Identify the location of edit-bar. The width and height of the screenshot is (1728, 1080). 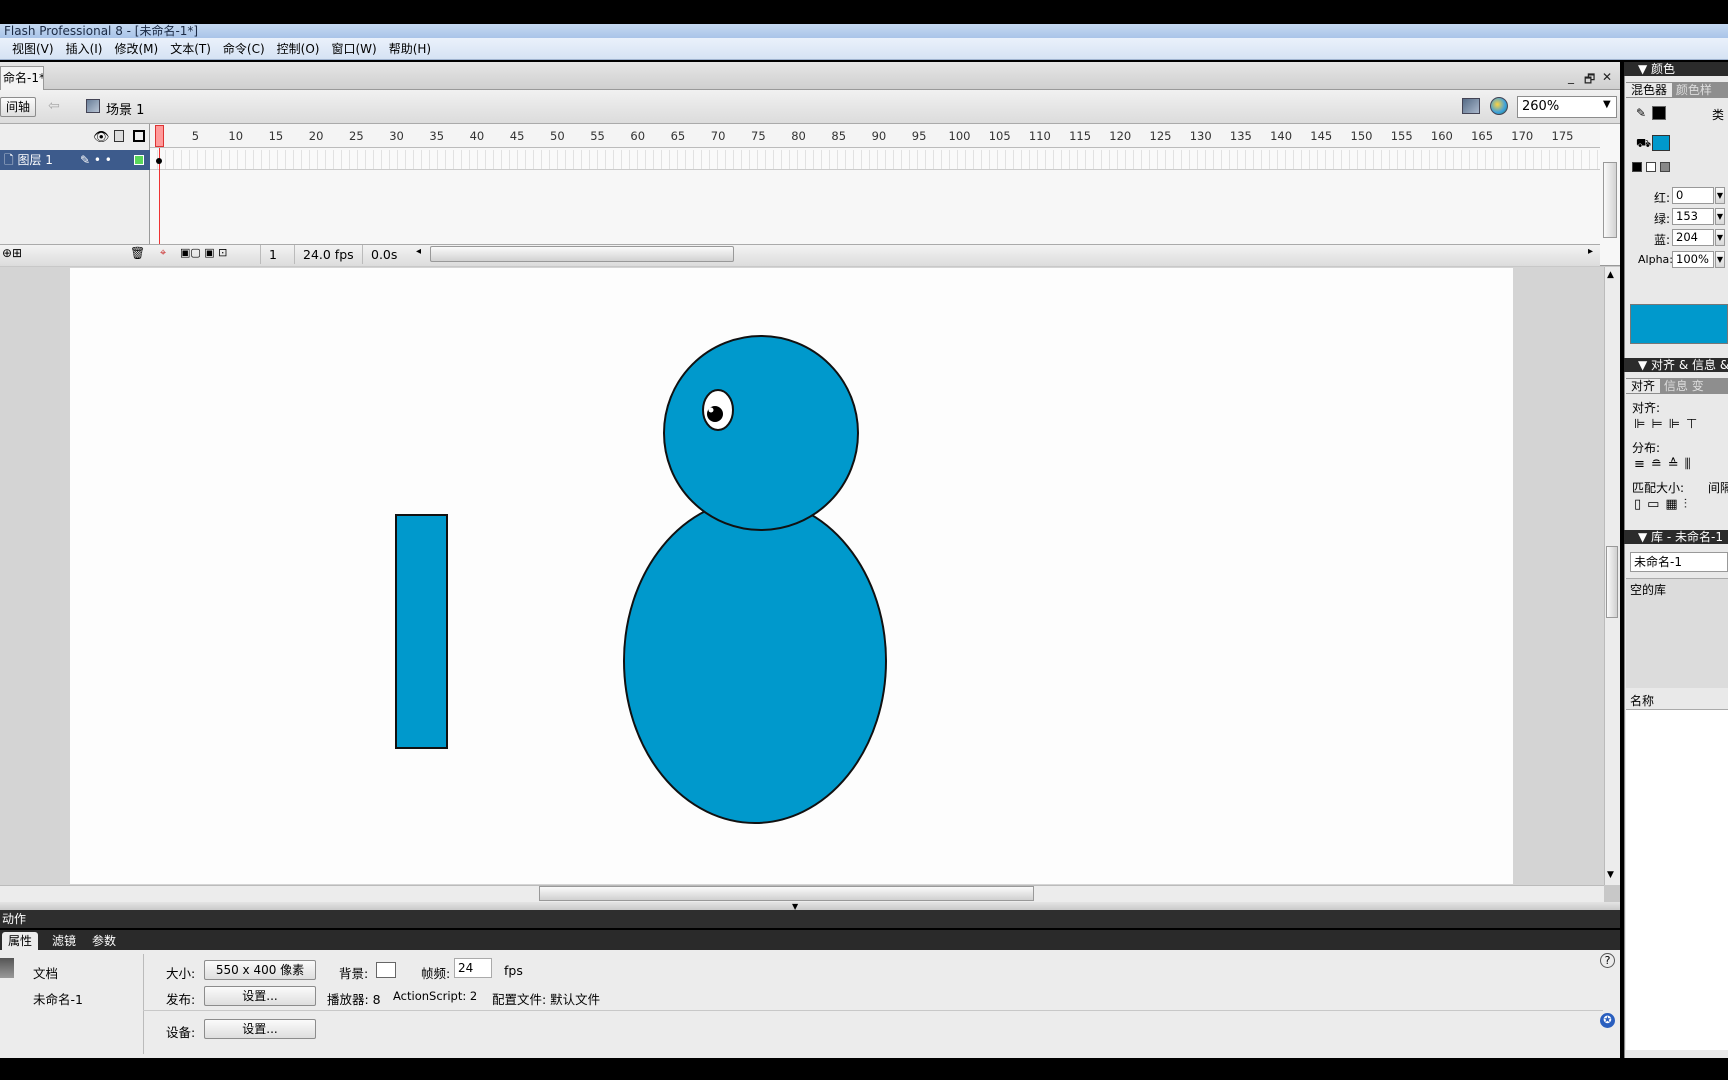
(810, 107).